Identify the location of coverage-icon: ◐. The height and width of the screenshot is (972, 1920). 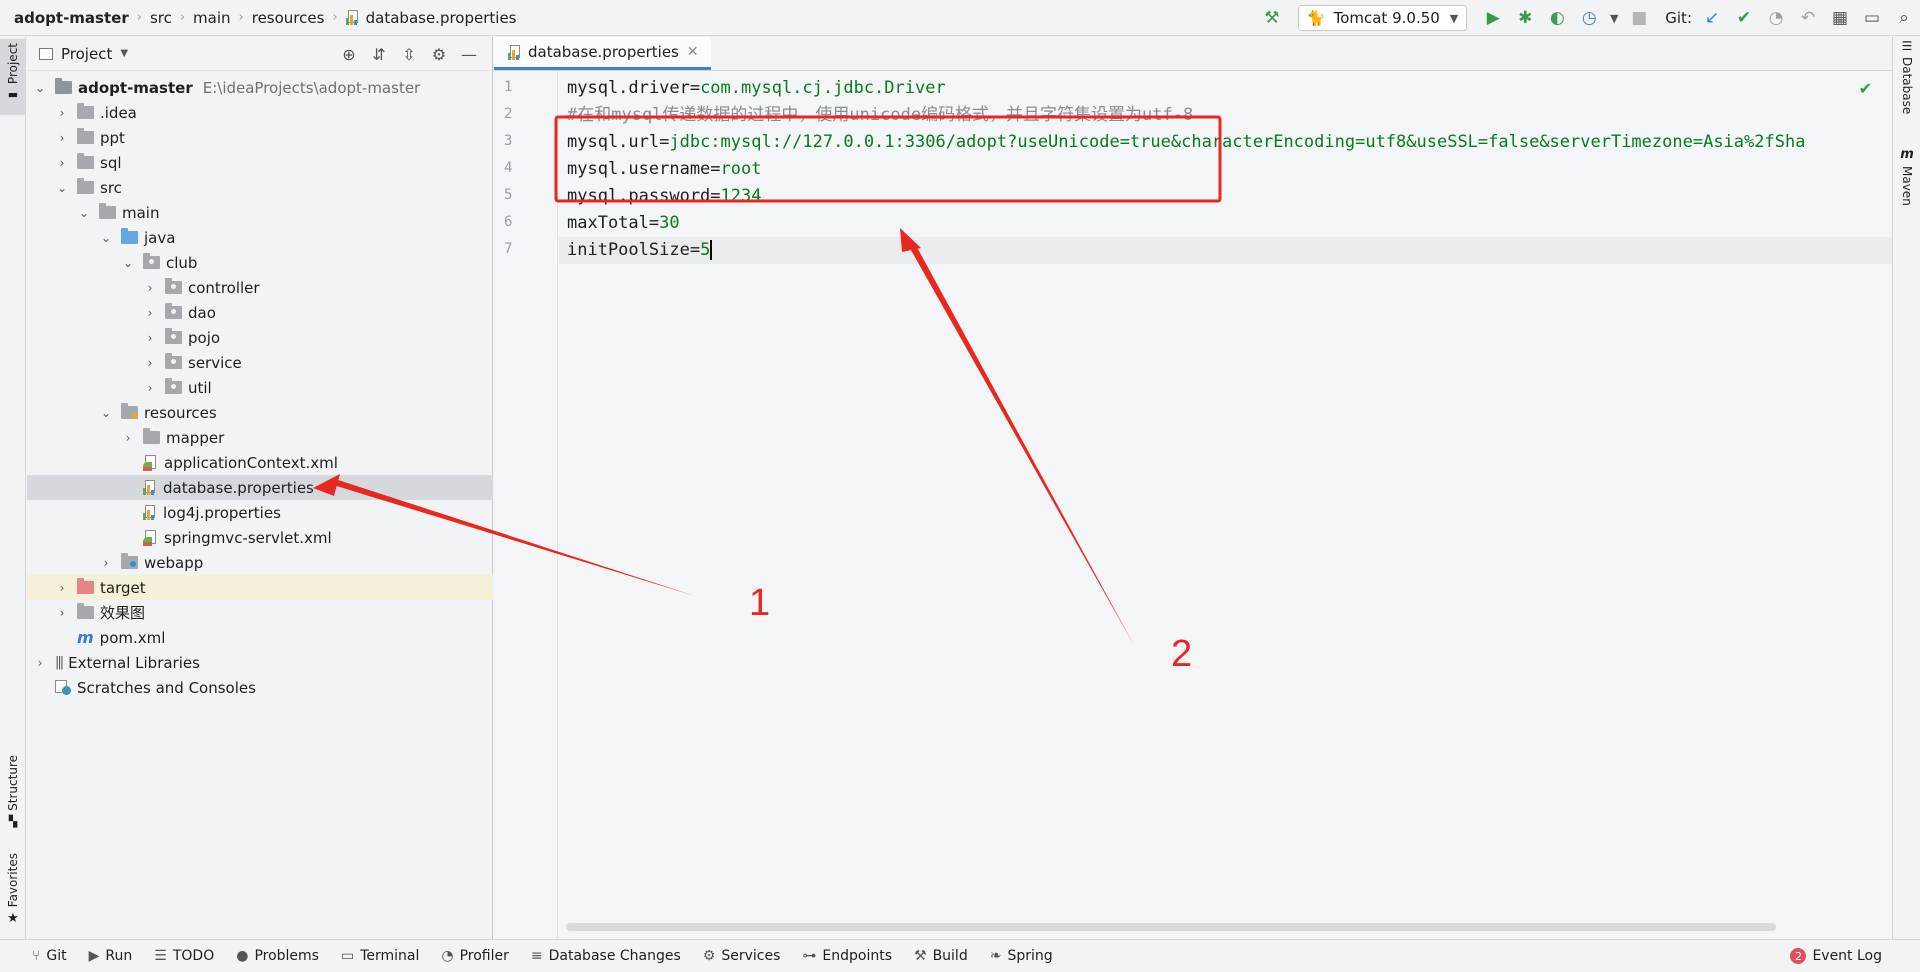
(1557, 18).